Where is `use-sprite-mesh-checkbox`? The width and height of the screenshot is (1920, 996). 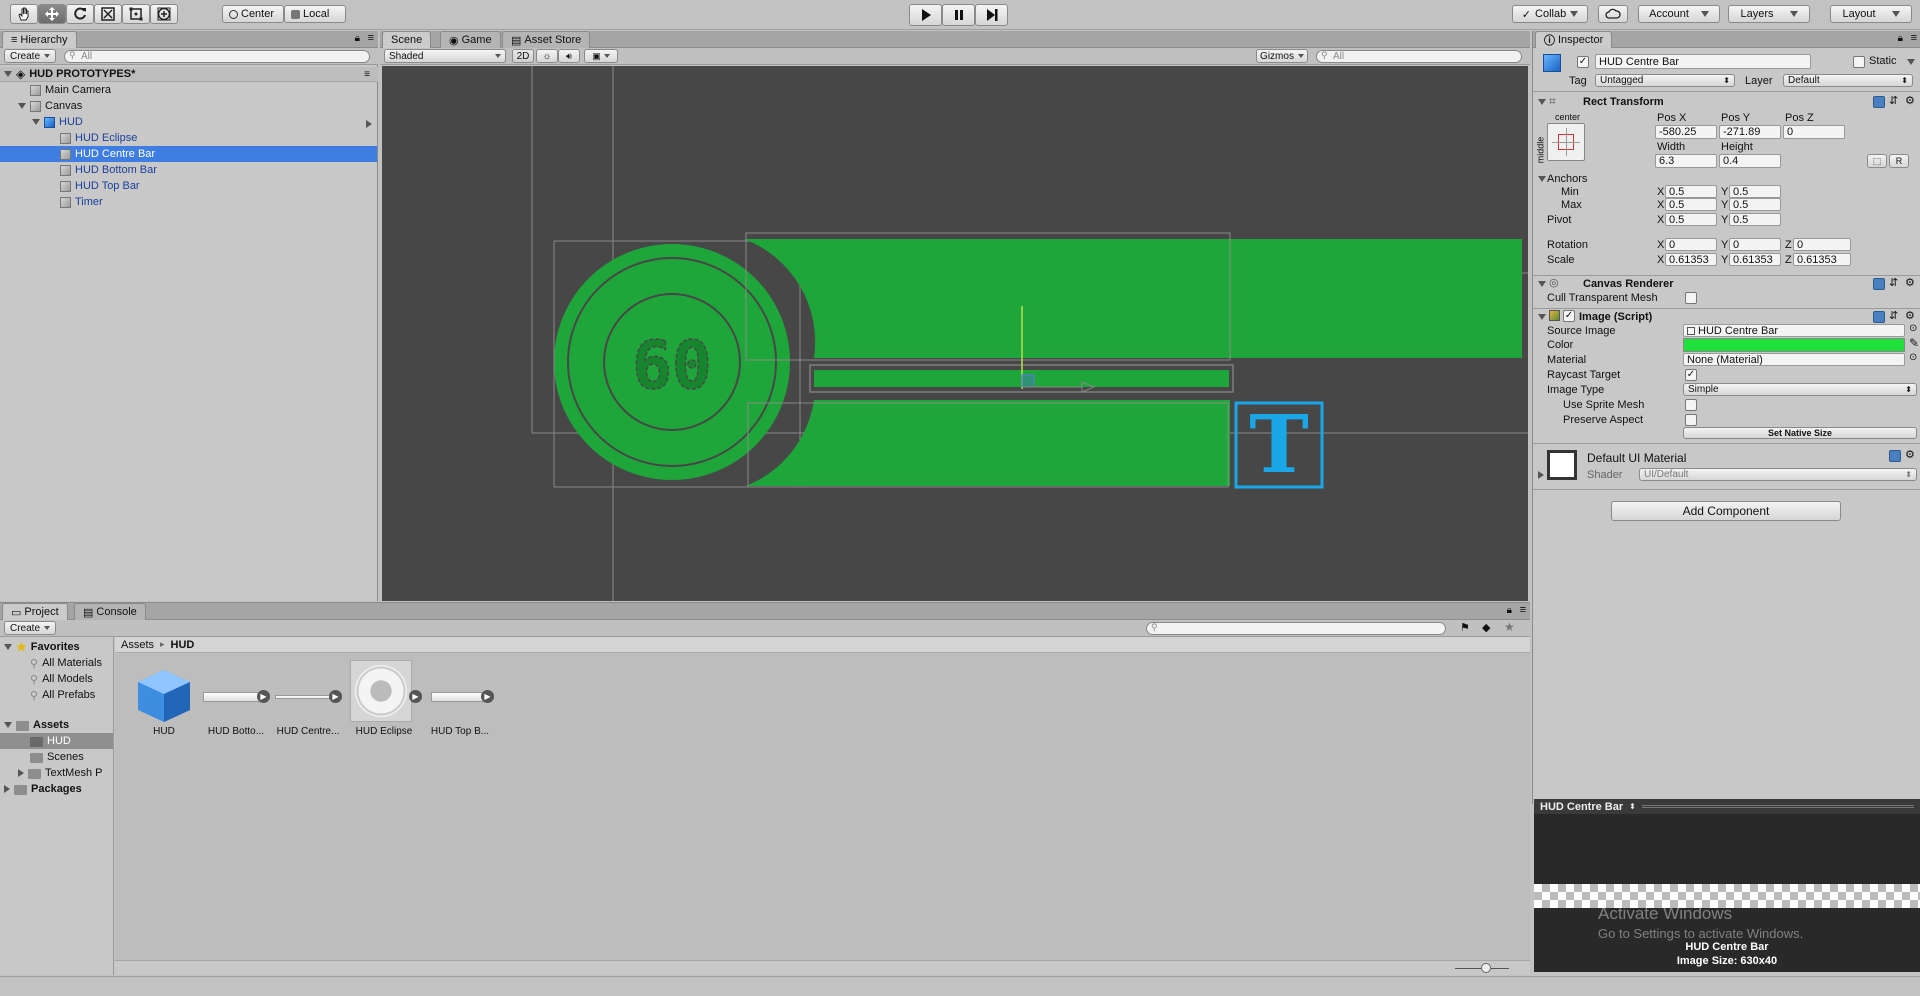 use-sprite-mesh-checkbox is located at coordinates (1691, 405).